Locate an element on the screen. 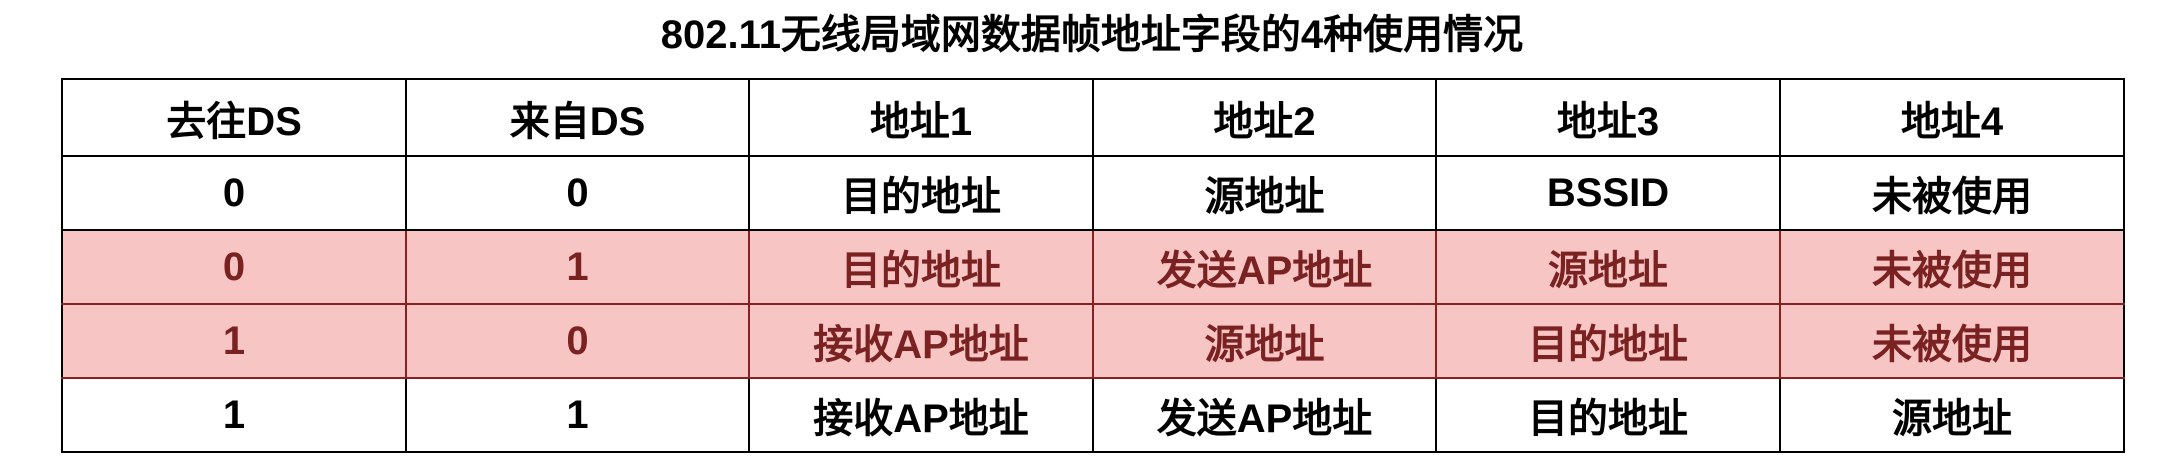 This screenshot has height=472, width=2184. header-address-1: 地址1 is located at coordinates (921, 117).